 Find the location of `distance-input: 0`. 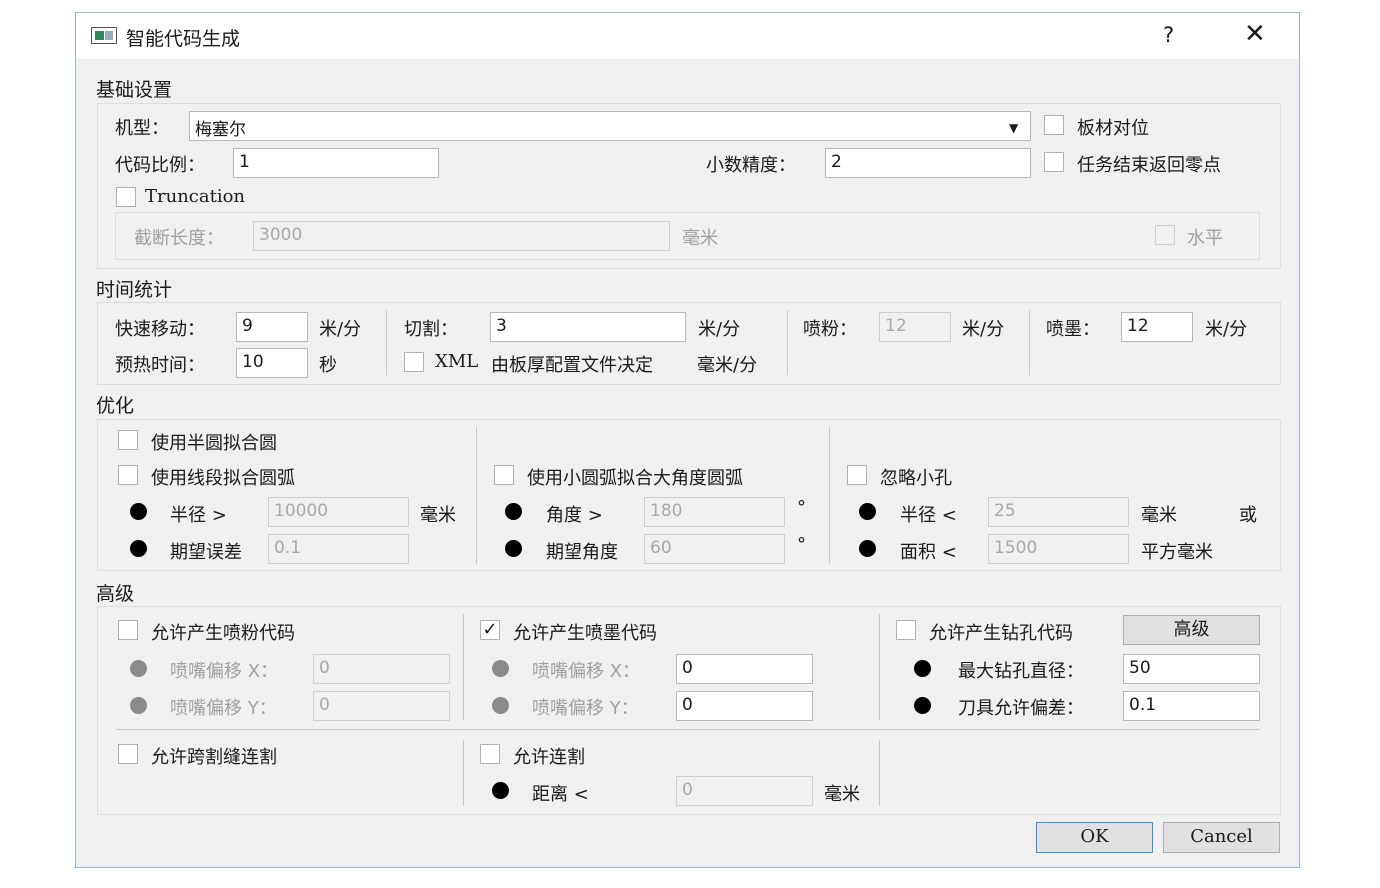

distance-input: 0 is located at coordinates (744, 791).